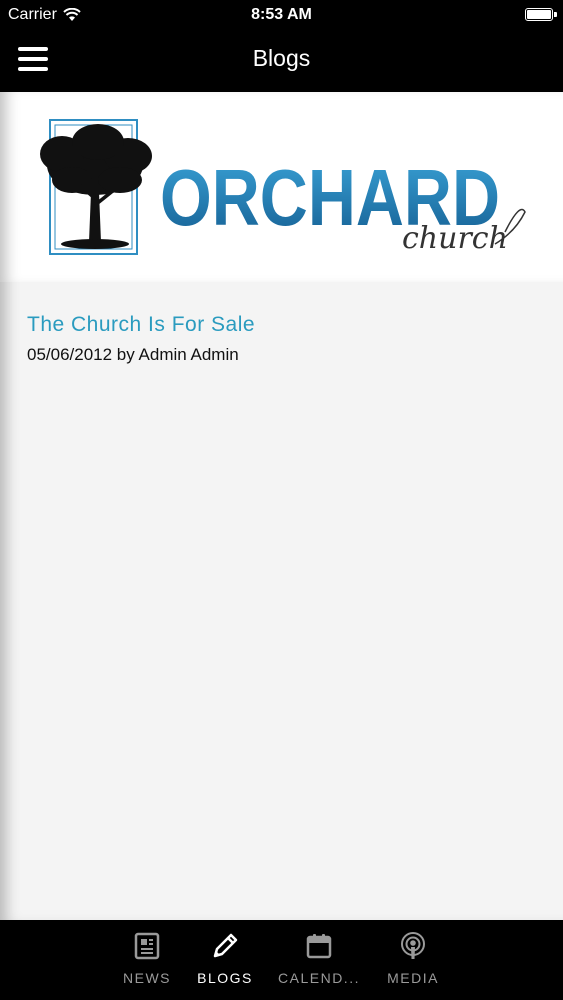 The width and height of the screenshot is (563, 1000). I want to click on tab-news: NEWS, so click(147, 960).